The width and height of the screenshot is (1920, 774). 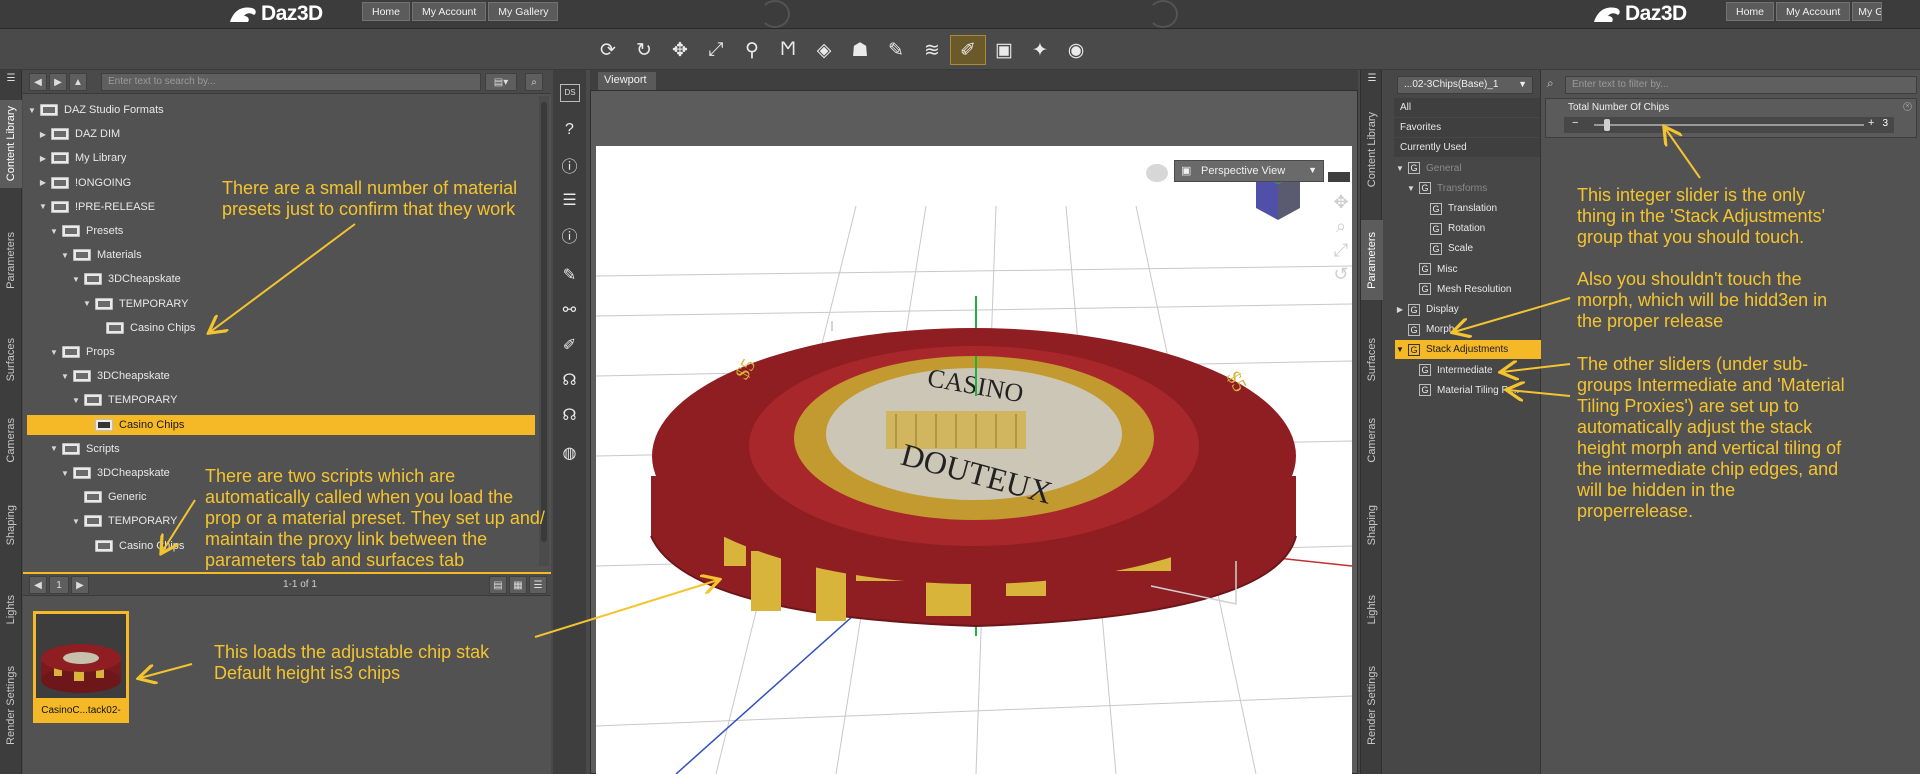 I want to click on forward-icon: ▶, so click(x=58, y=82).